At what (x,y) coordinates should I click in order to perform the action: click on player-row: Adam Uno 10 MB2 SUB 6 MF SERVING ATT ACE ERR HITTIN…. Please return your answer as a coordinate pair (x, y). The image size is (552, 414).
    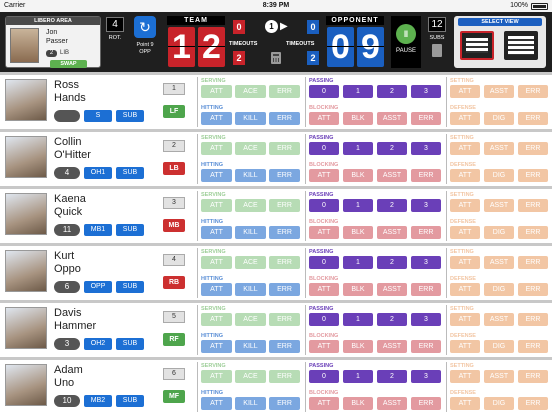
    Looking at the image, I should click on (276, 387).